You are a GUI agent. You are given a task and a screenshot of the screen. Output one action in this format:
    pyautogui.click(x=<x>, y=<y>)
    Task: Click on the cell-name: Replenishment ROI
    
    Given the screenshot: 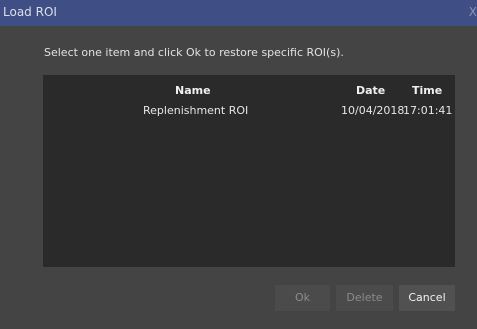 What is the action you would take?
    pyautogui.click(x=196, y=110)
    